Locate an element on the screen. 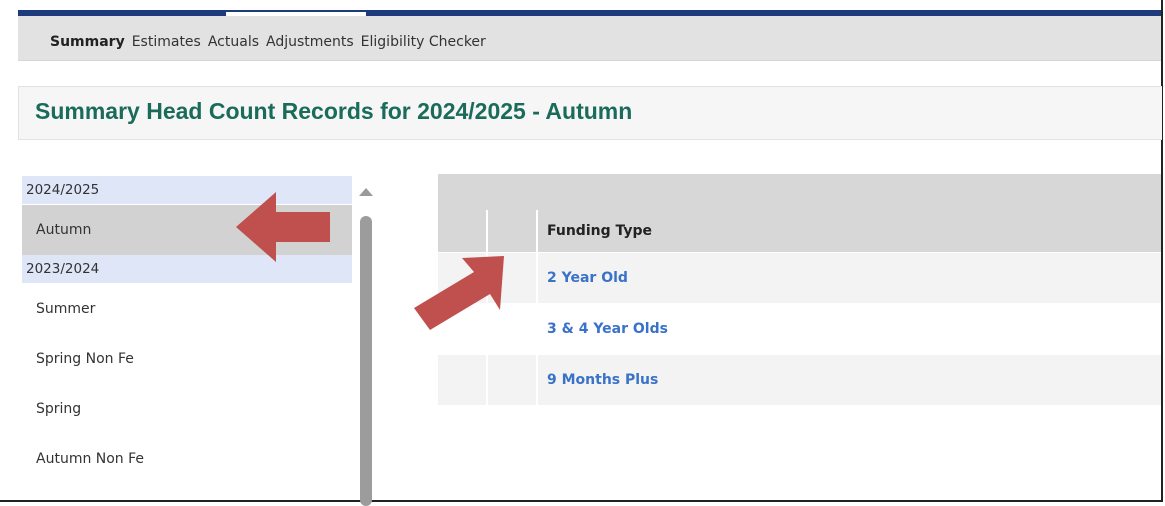 The width and height of the screenshot is (1165, 506). table-row: 9 Months Plus is located at coordinates (799, 380).